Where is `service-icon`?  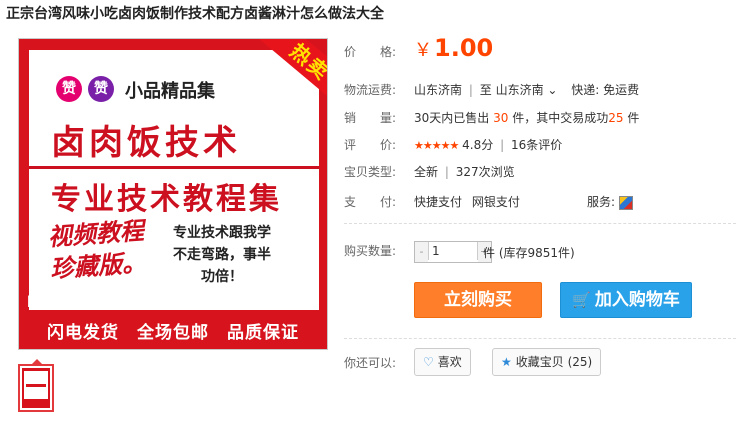 service-icon is located at coordinates (626, 202).